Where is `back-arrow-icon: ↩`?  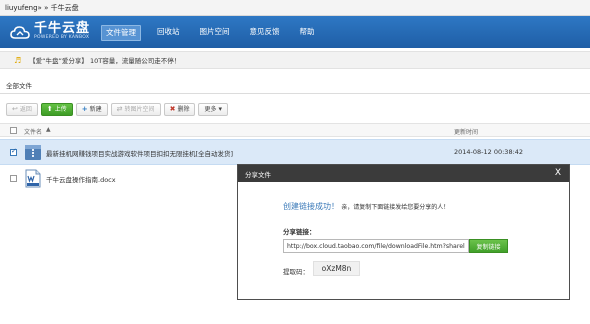
back-arrow-icon: ↩ is located at coordinates (15, 109).